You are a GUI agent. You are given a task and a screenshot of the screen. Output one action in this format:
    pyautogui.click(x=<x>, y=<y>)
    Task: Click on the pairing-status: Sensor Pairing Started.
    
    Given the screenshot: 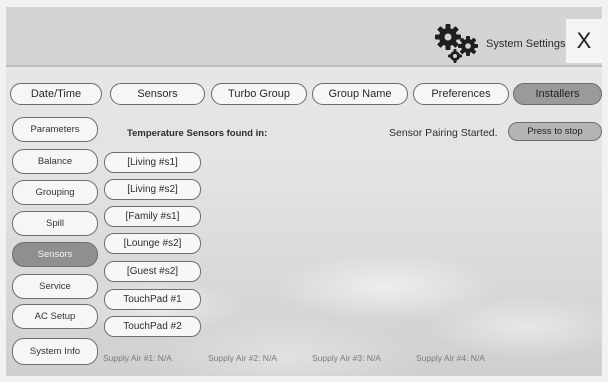 What is the action you would take?
    pyautogui.click(x=443, y=133)
    